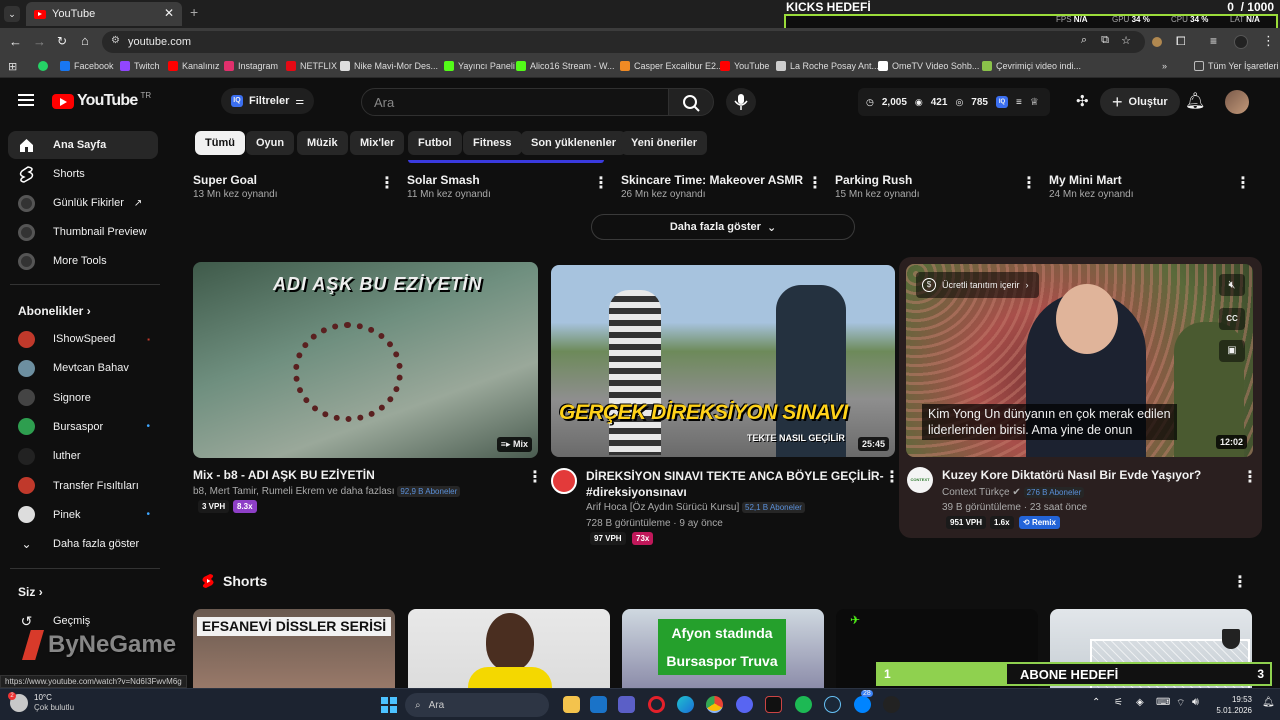 Image resolution: width=1280 pixels, height=720 pixels. I want to click on short-card-1: EFSANEVİ DİSSLER SERİSİ, so click(294, 650).